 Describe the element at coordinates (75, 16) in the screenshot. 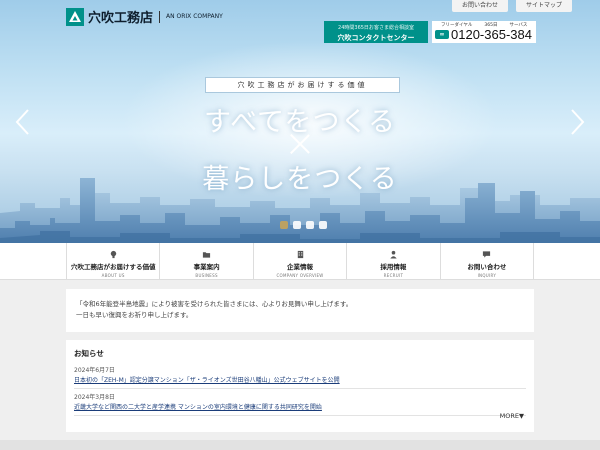

I see `logo-mark-icon` at that location.